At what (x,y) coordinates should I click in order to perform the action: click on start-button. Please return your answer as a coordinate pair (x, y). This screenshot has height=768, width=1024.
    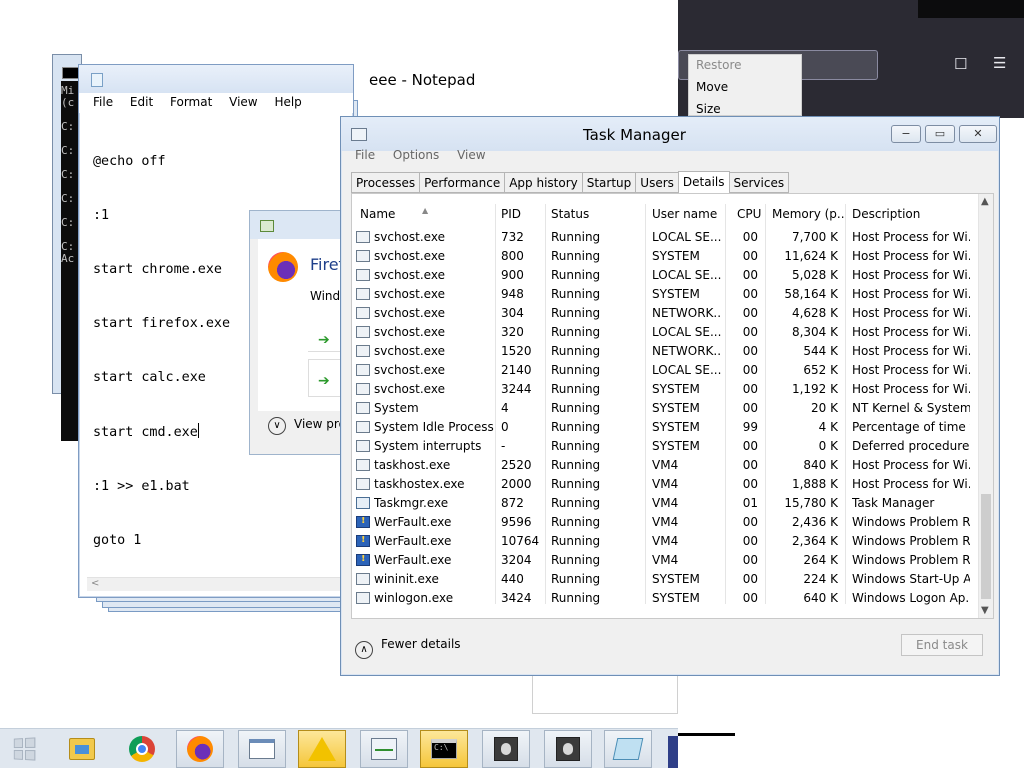
    Looking at the image, I should click on (24, 749).